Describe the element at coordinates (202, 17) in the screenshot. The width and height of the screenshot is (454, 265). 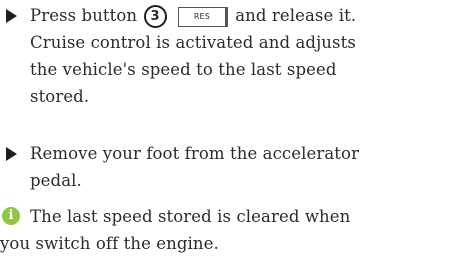
I see `res-key-icon: RES` at that location.